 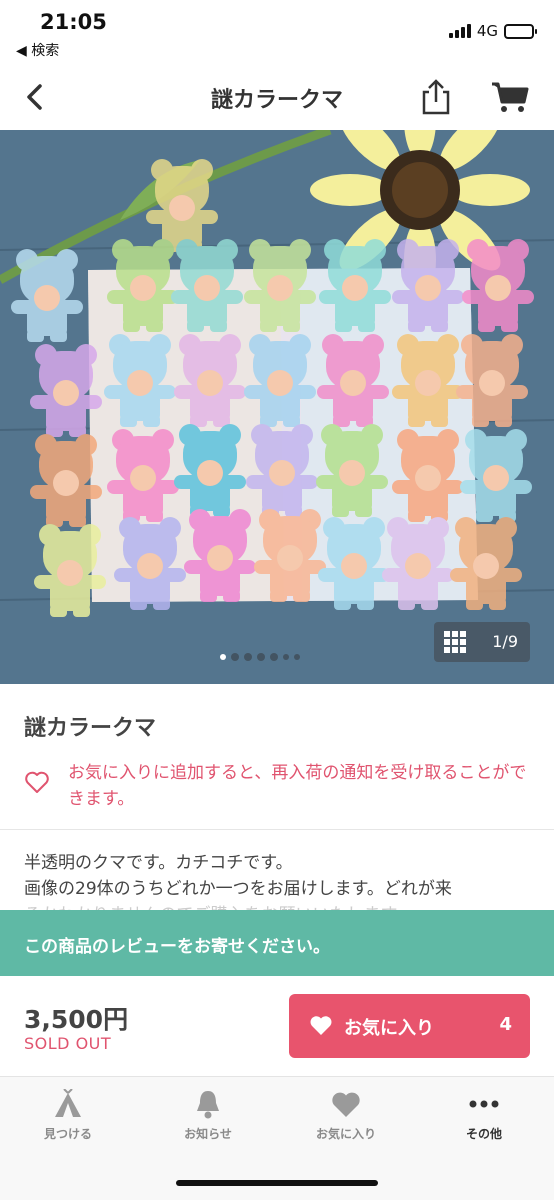 What do you see at coordinates (208, 1134) in the screenshot?
I see `tab-label: お知らせ` at bounding box center [208, 1134].